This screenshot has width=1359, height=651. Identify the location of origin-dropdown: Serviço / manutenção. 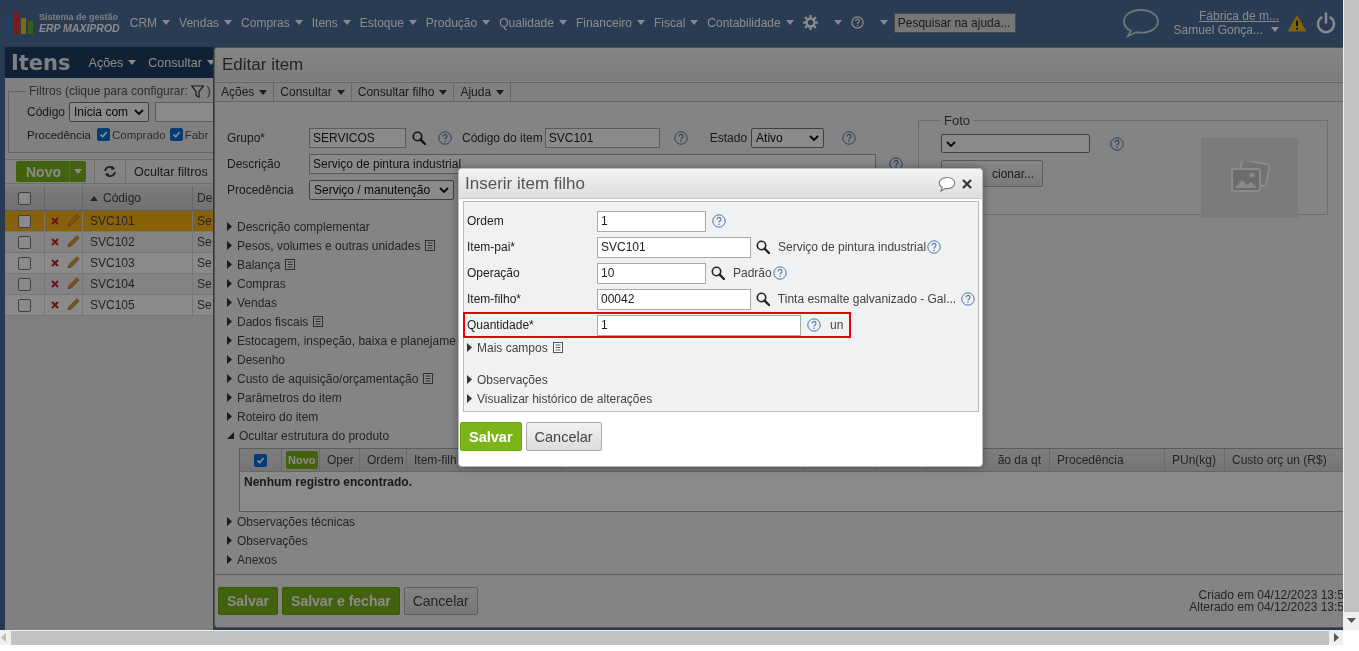
(381, 190).